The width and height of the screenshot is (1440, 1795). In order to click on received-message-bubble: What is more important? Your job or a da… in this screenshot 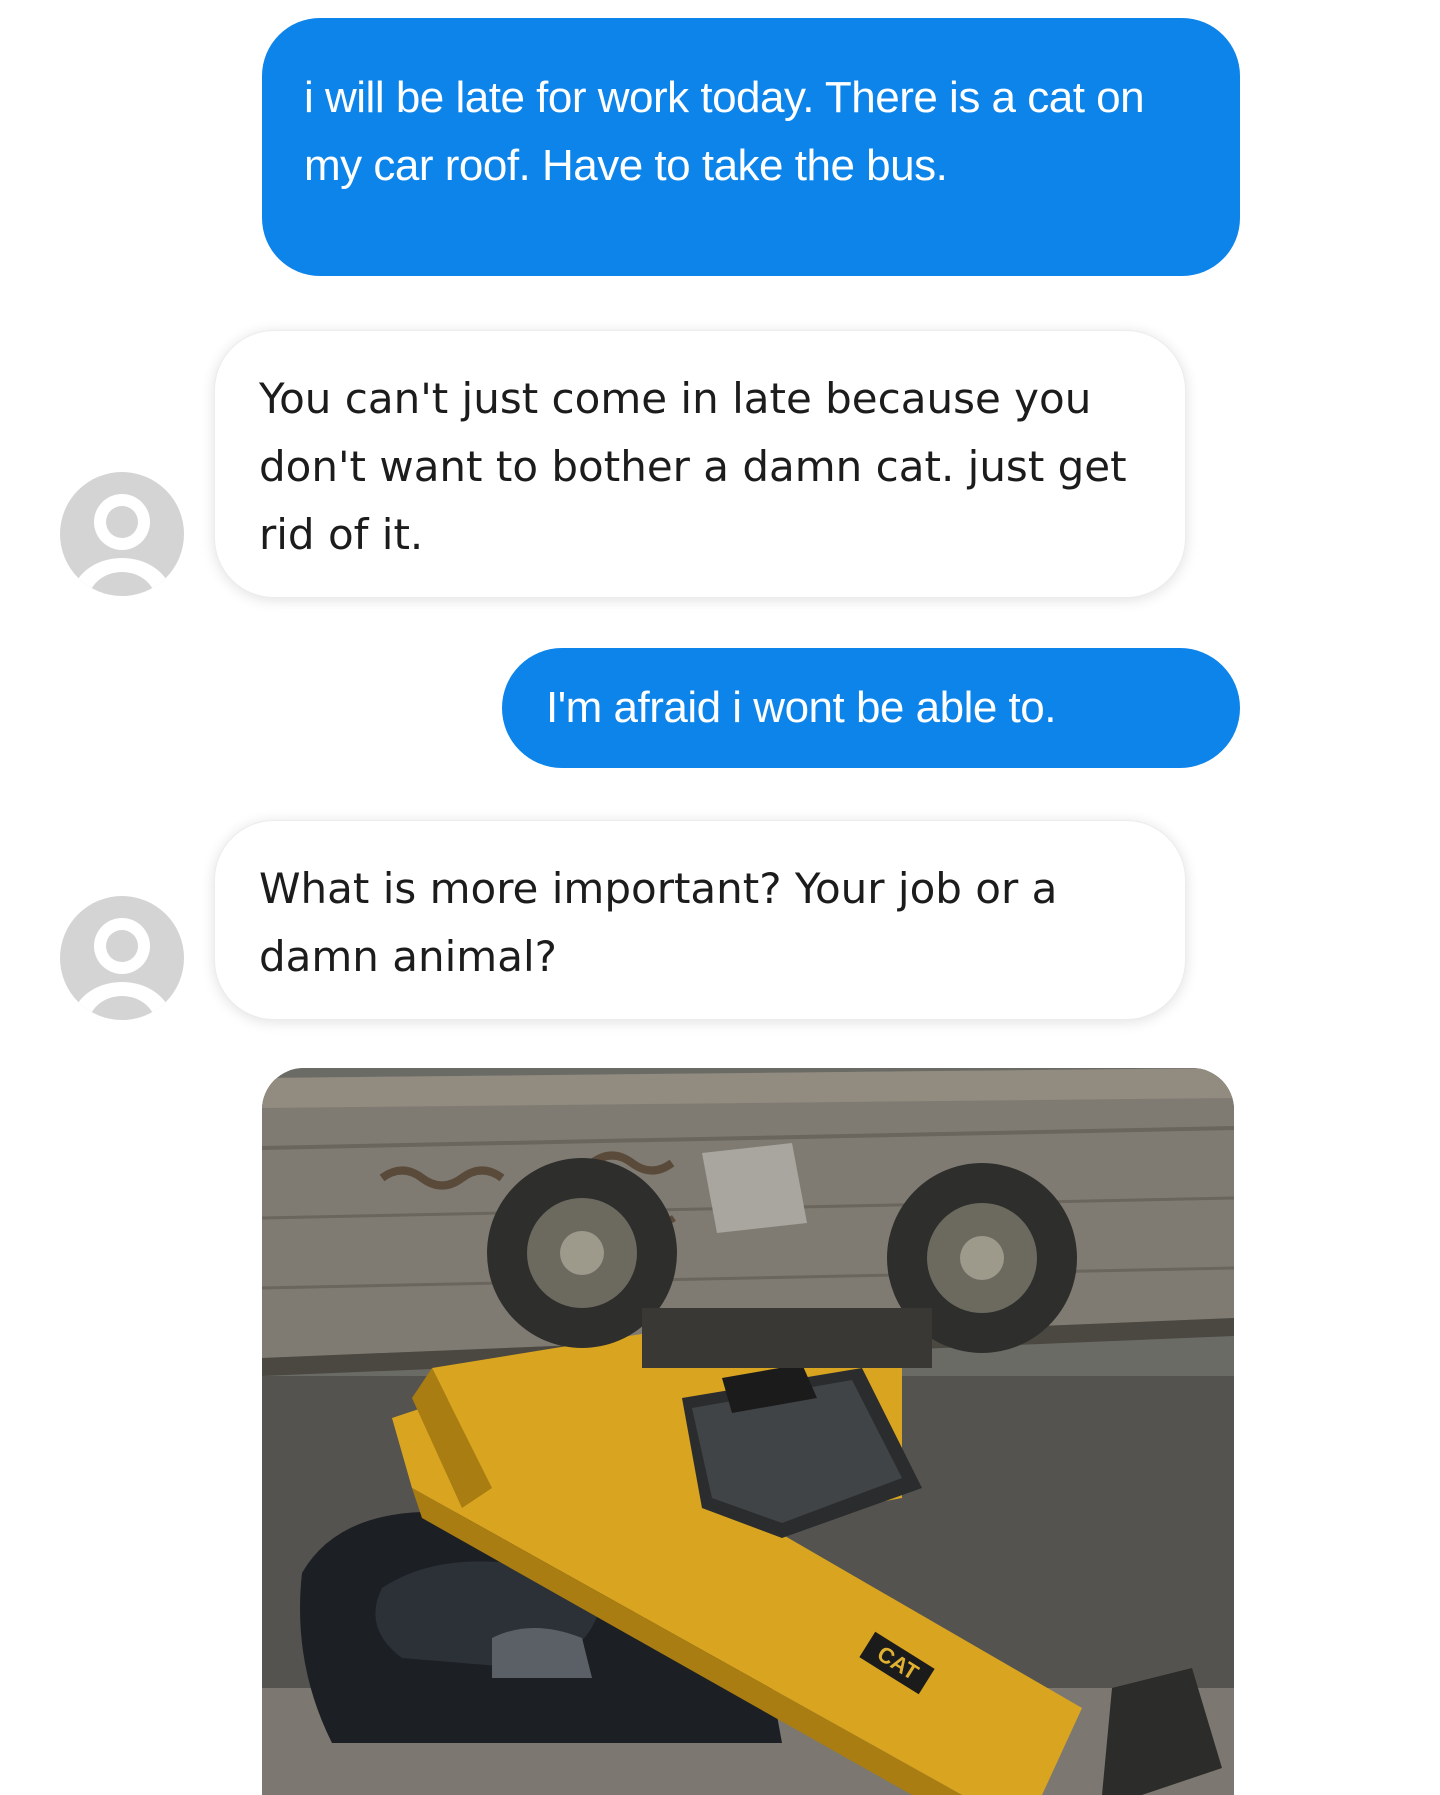, I will do `click(700, 920)`.